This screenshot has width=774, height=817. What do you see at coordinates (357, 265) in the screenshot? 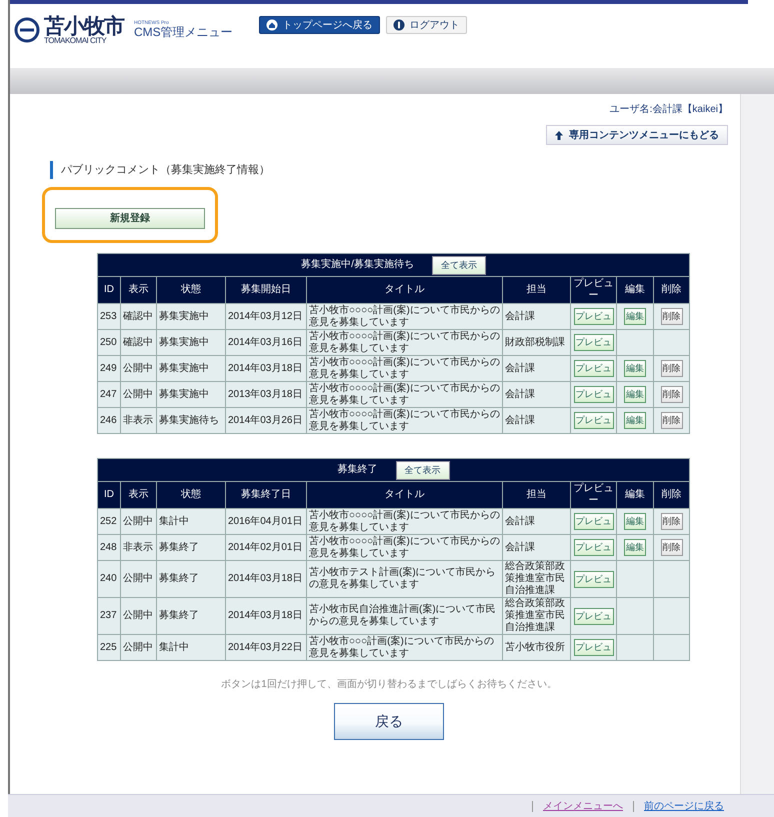
I see `table-title: 募集実施中/募集実施待ち` at bounding box center [357, 265].